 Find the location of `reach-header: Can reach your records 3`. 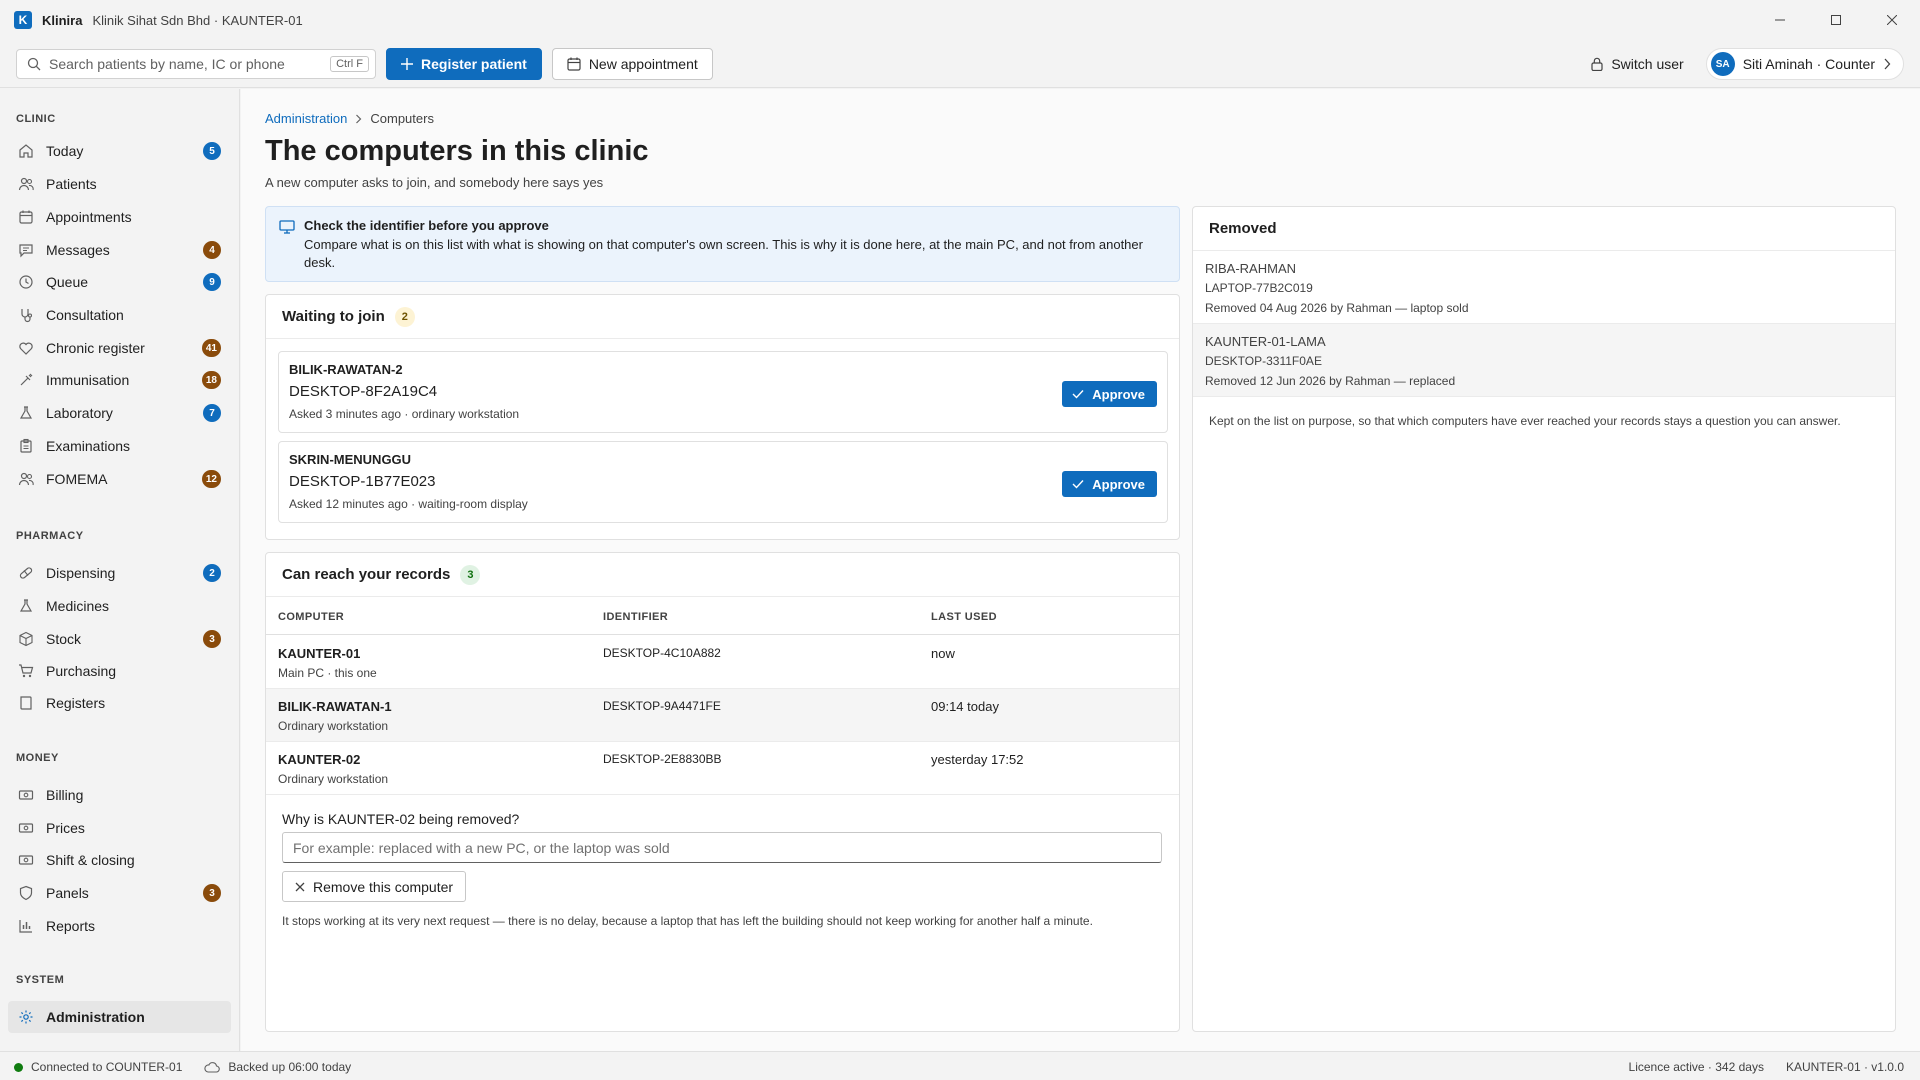

reach-header: Can reach your records 3 is located at coordinates (722, 575).